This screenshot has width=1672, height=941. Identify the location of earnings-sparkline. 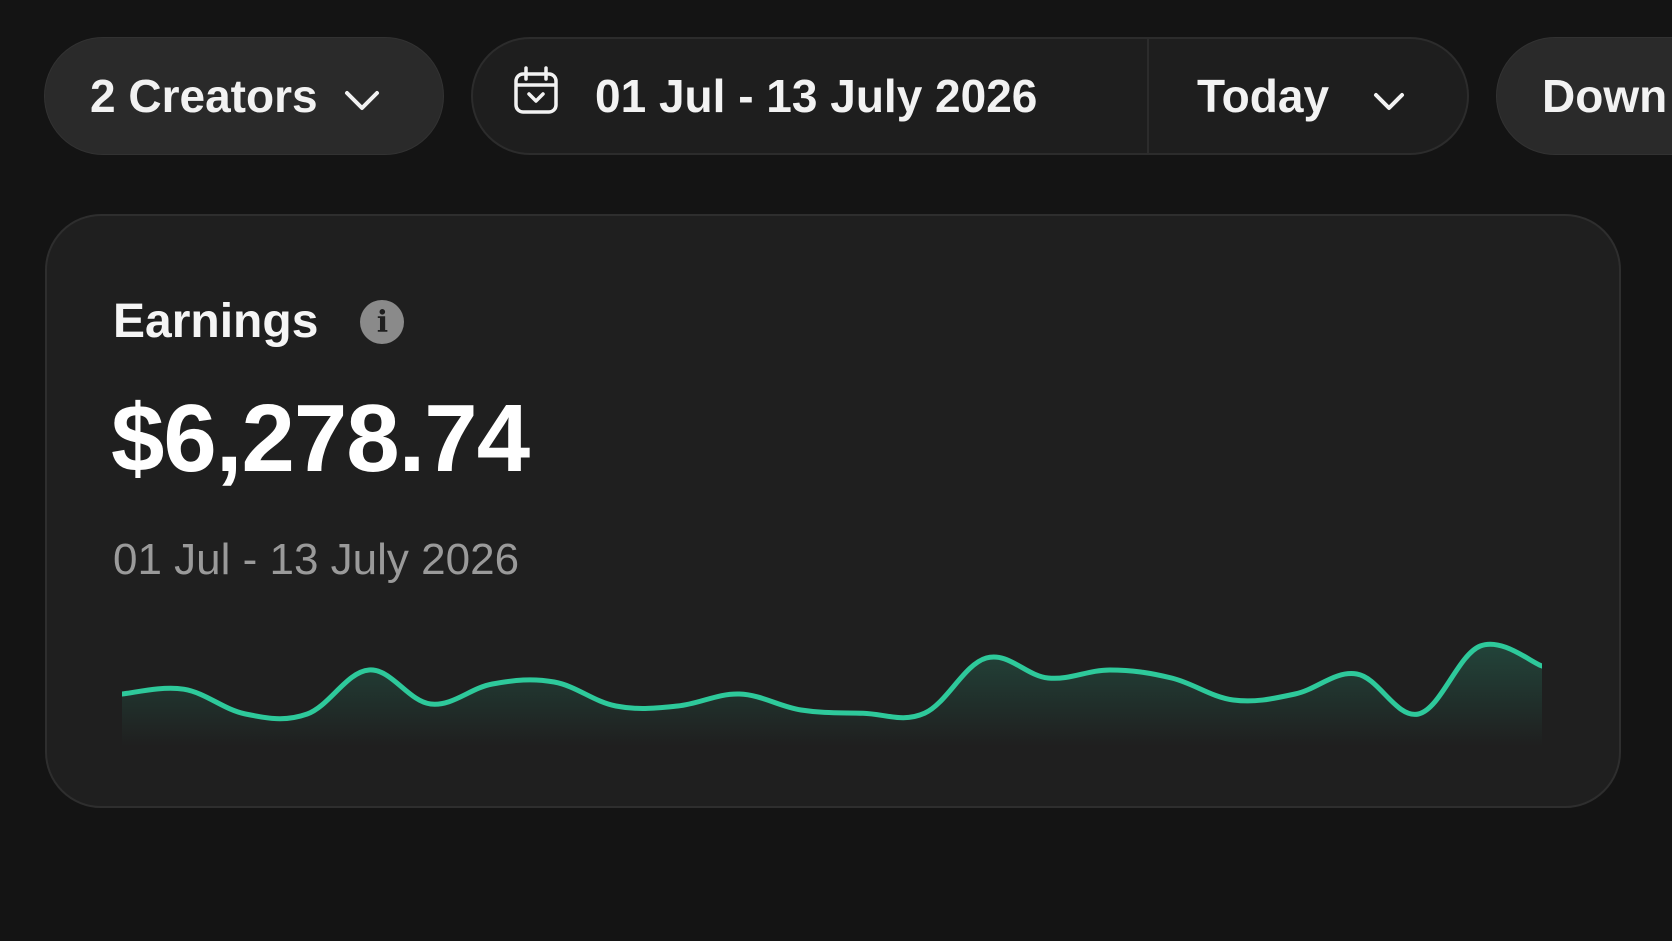
(832, 693).